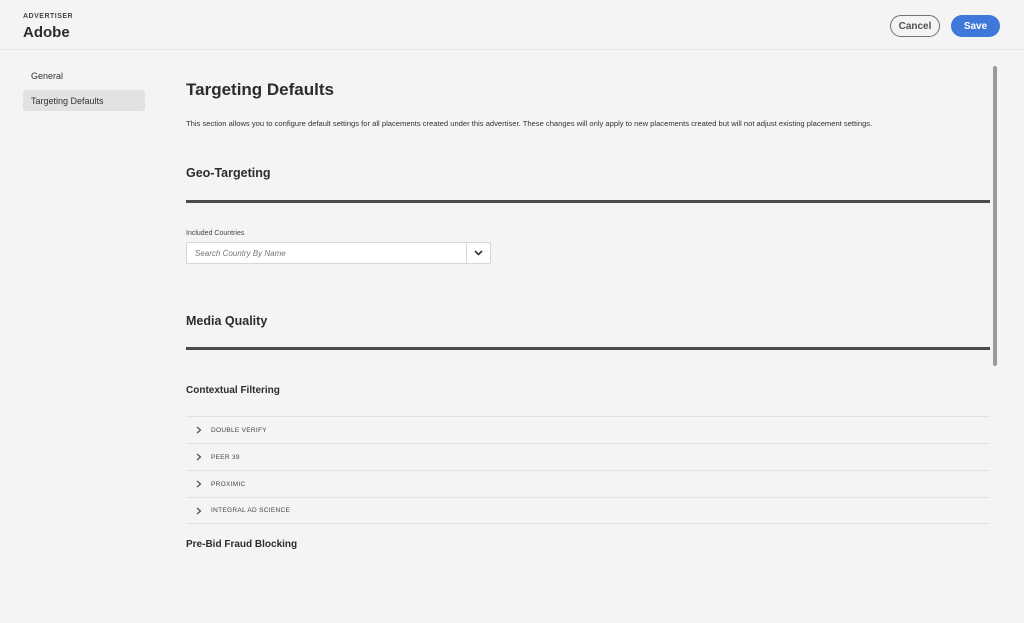  I want to click on accordion-label: PROXIMIC, so click(228, 484).